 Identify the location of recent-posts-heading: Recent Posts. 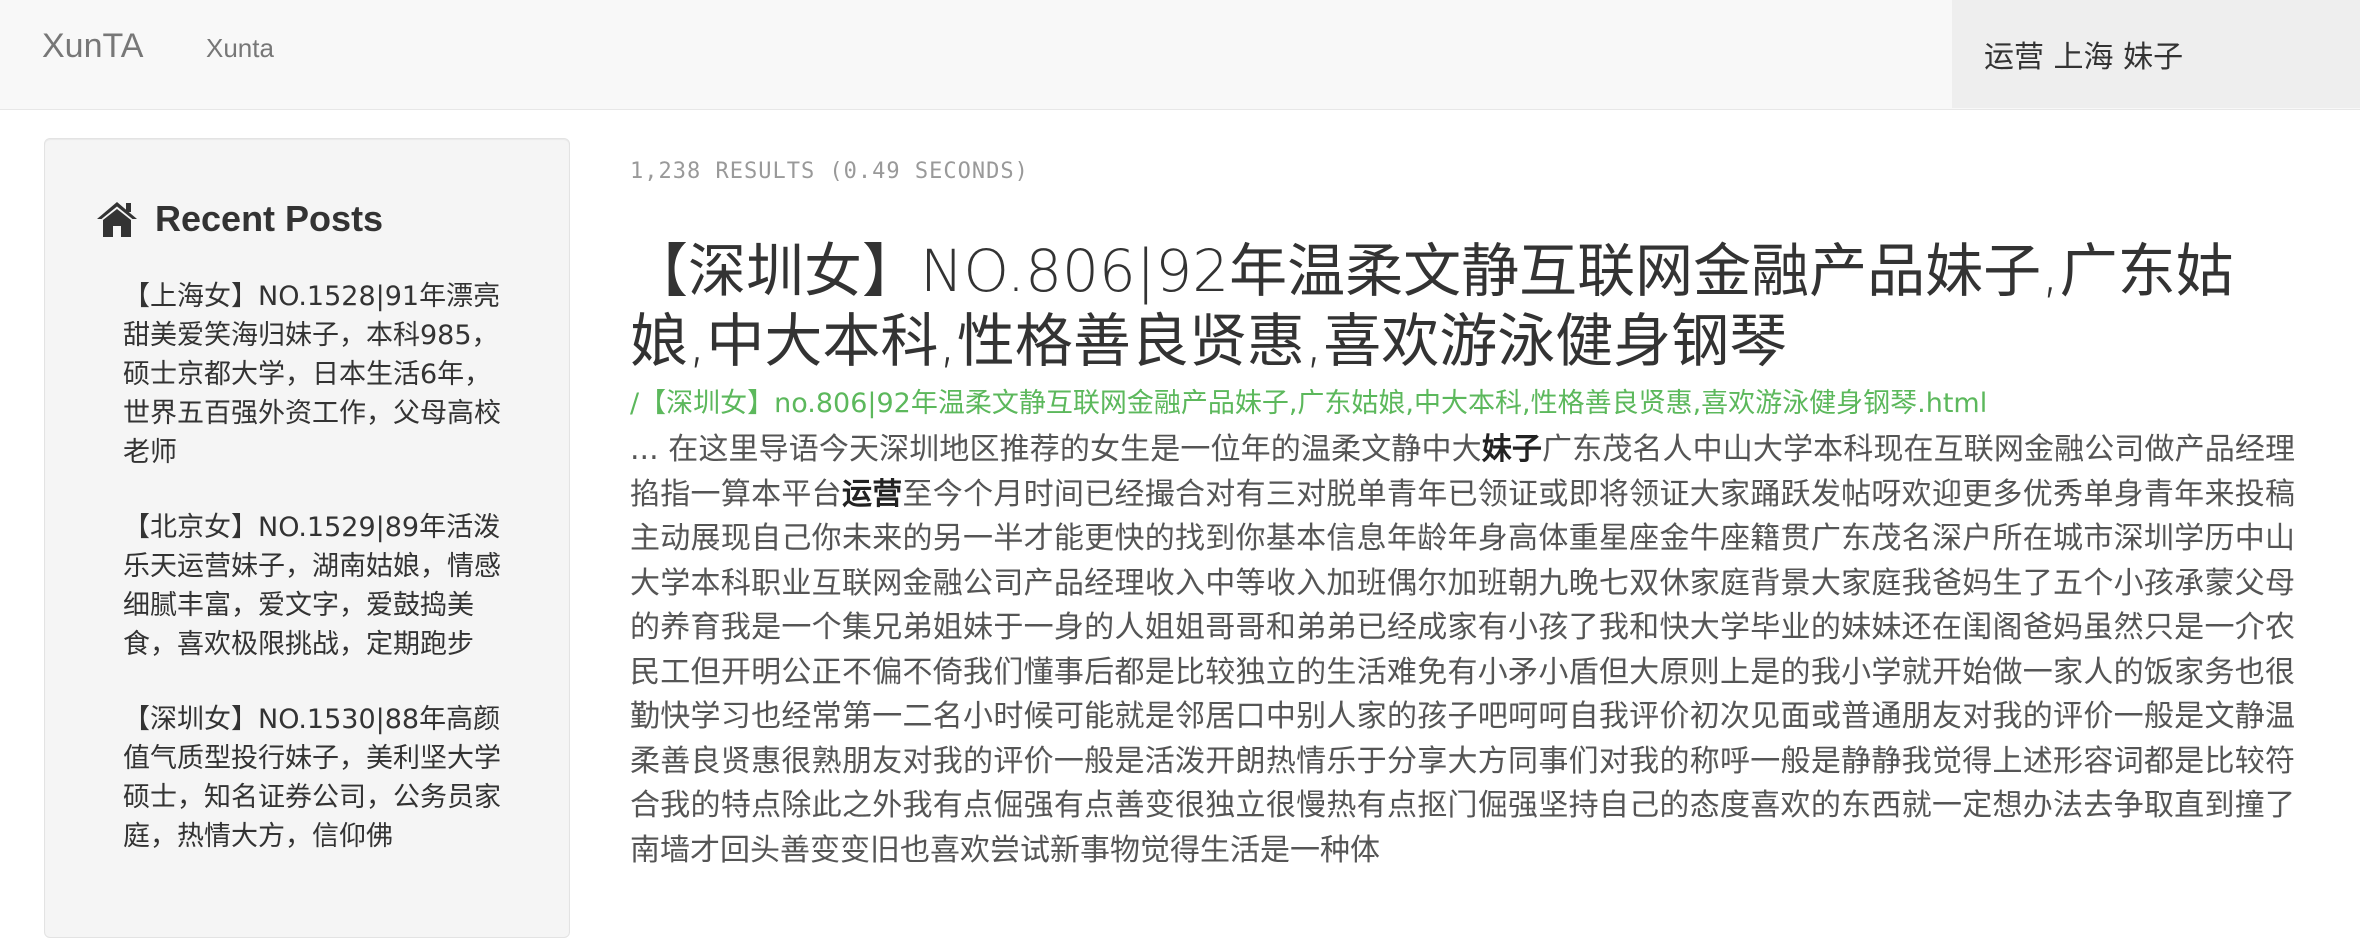
(239, 219).